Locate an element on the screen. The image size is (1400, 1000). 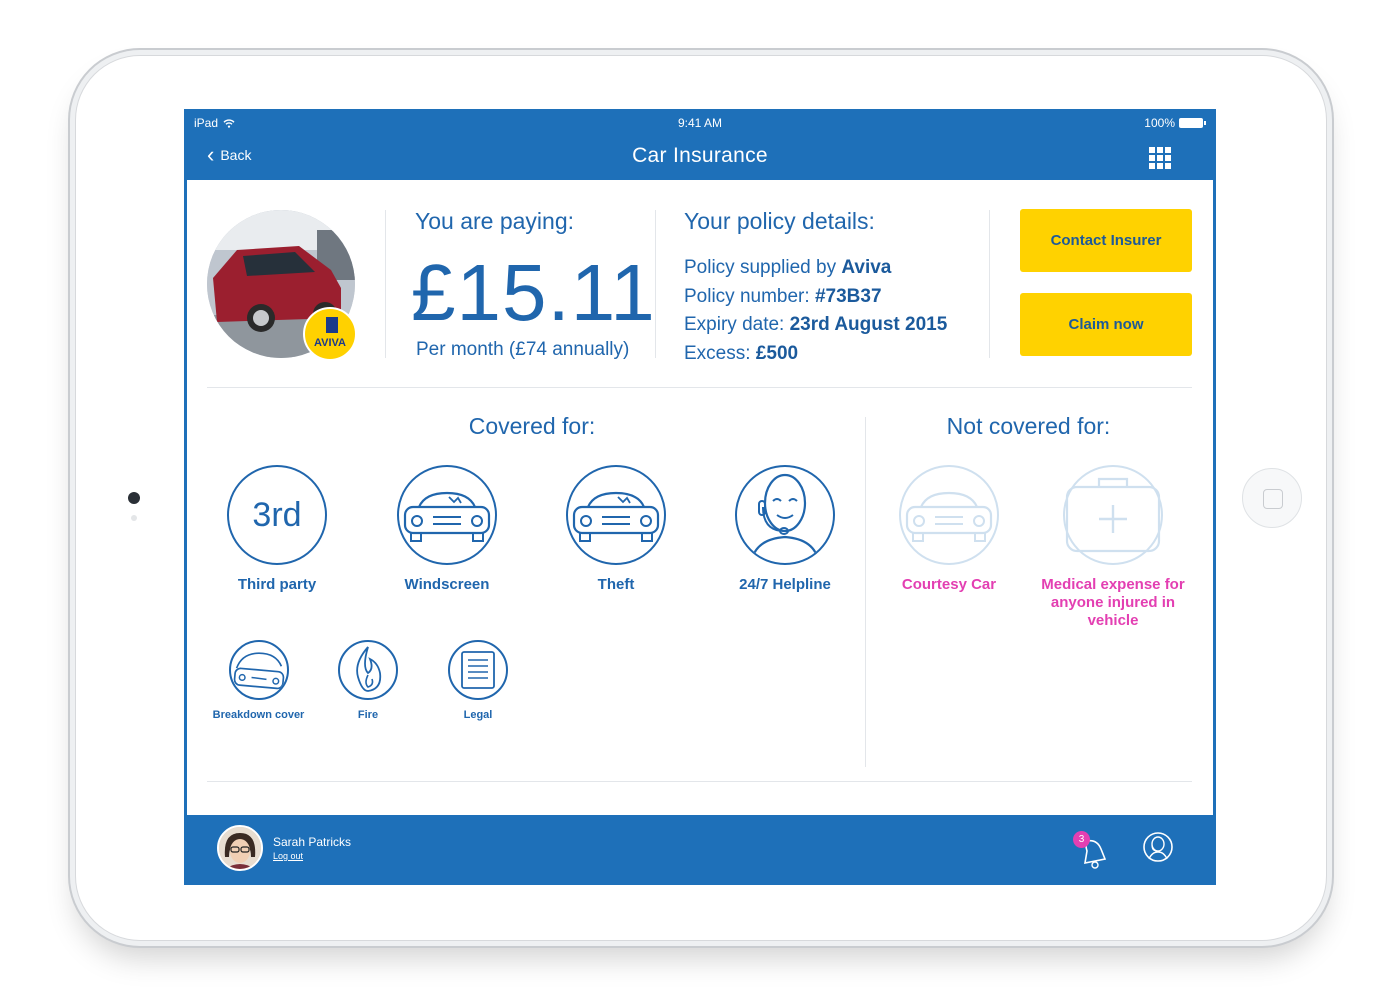
support-agent-icon is located at coordinates (1158, 847).